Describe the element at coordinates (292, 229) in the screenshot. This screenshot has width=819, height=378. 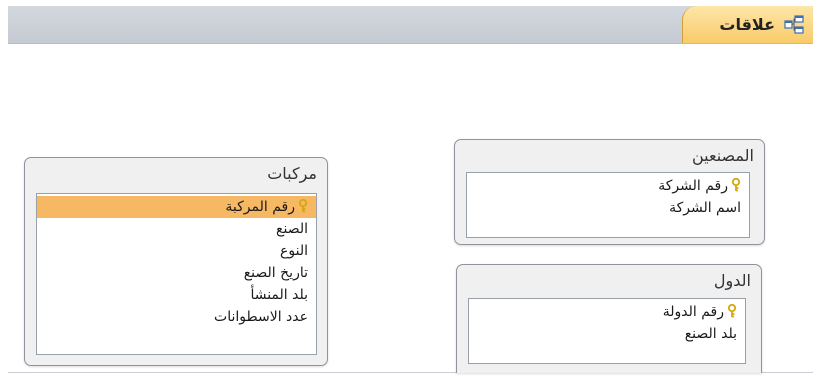
I see `field-label: الصنع` at that location.